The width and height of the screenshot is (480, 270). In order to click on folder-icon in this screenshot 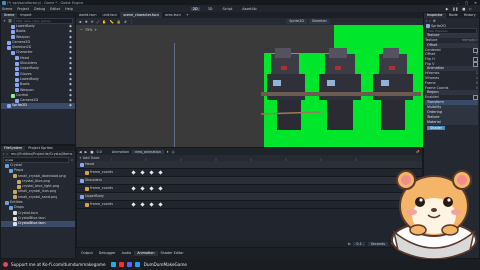, I will do `click(7, 165)`.